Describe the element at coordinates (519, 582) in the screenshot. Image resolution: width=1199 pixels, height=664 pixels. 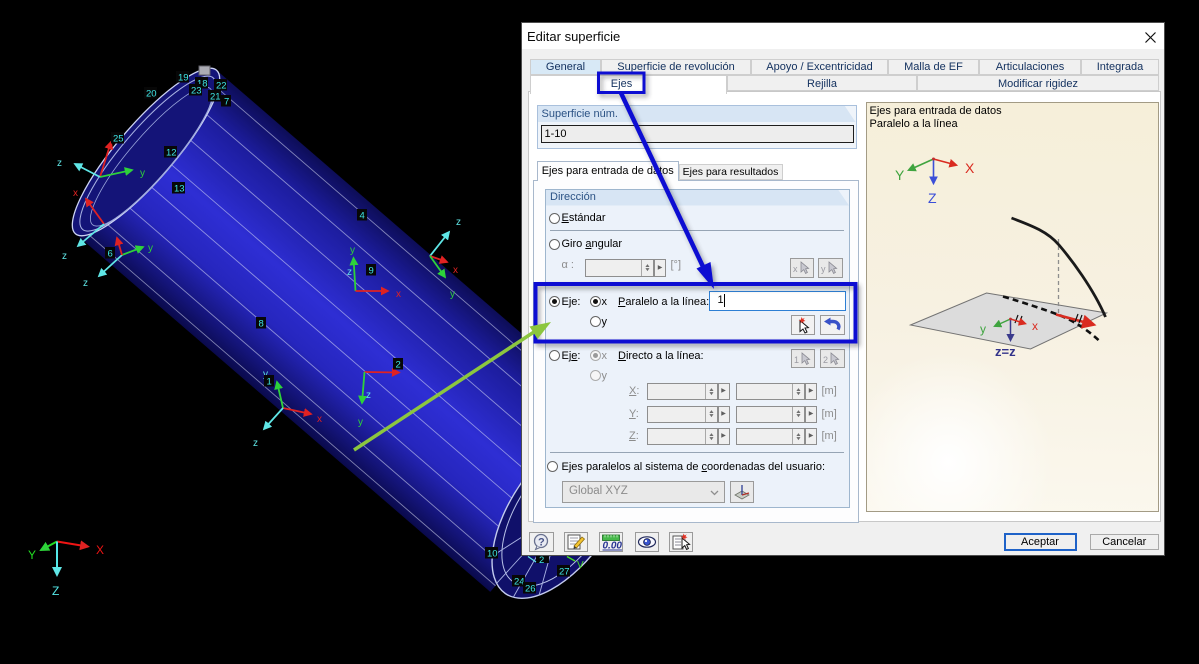
I see `svg-text: 24` at that location.